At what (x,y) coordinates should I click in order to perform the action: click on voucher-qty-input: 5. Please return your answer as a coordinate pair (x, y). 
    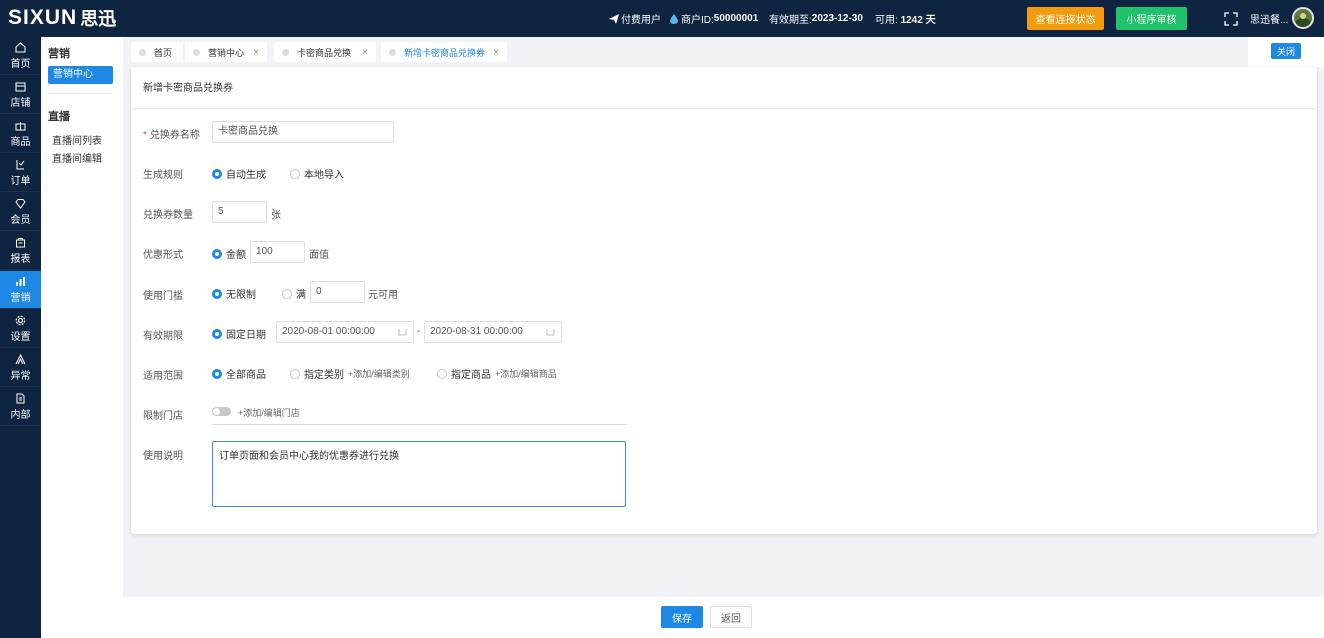
    Looking at the image, I should click on (239, 212).